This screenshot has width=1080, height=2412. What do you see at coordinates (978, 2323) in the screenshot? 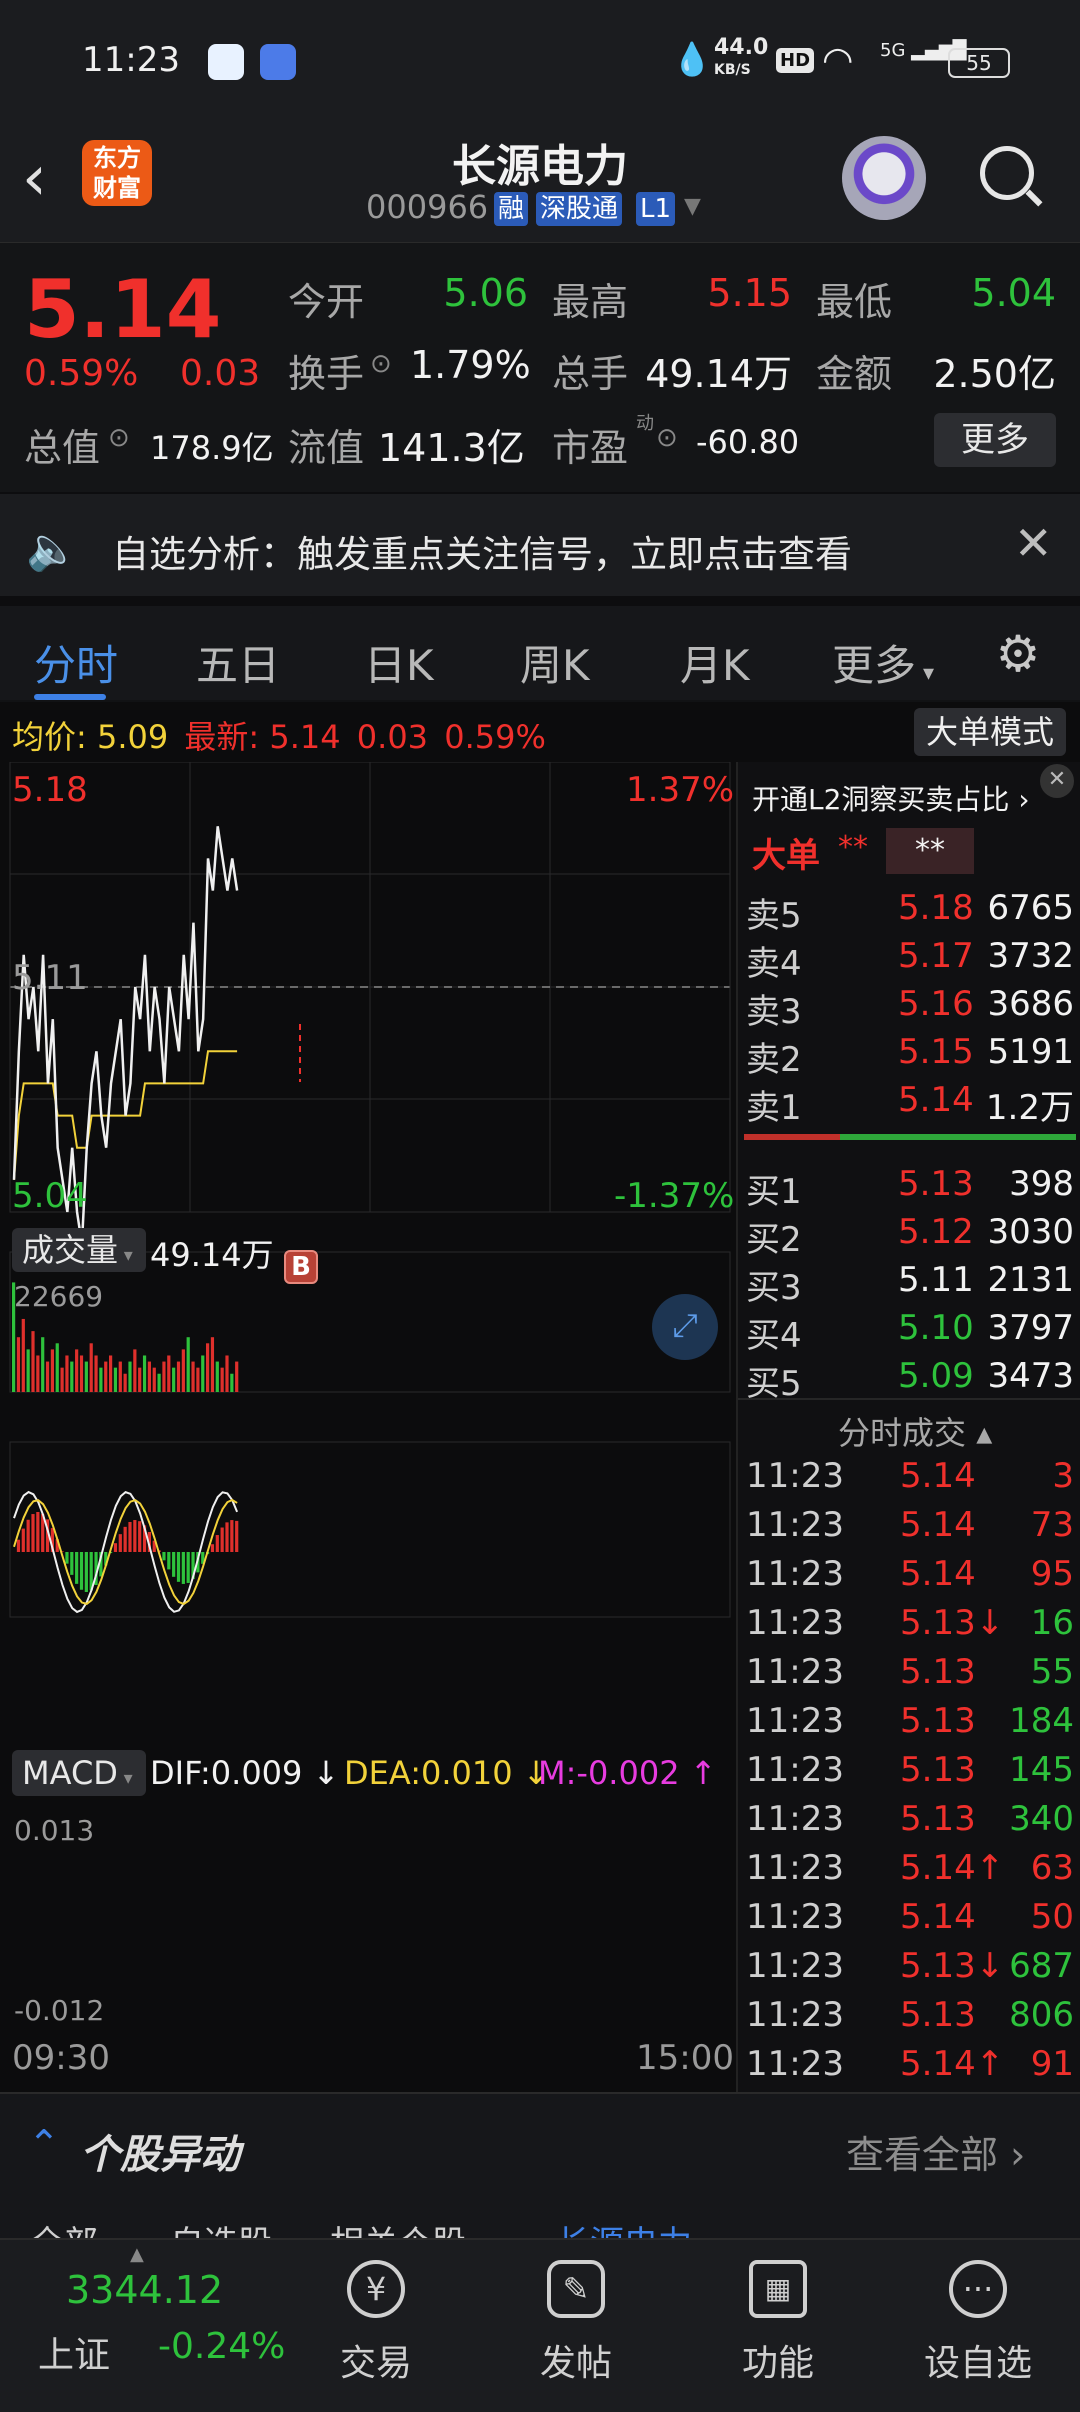
I see `nav-add-watchlist: ··· 设自选` at bounding box center [978, 2323].